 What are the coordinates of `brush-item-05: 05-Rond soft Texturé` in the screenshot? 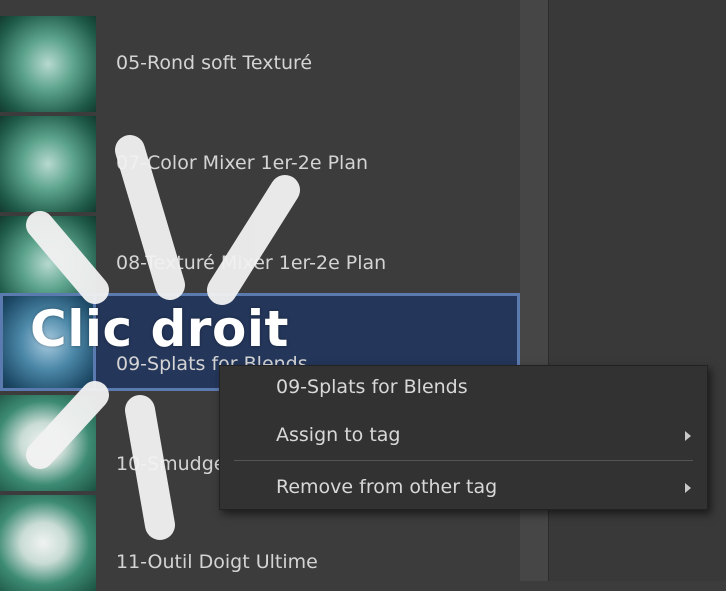 It's located at (260, 64).